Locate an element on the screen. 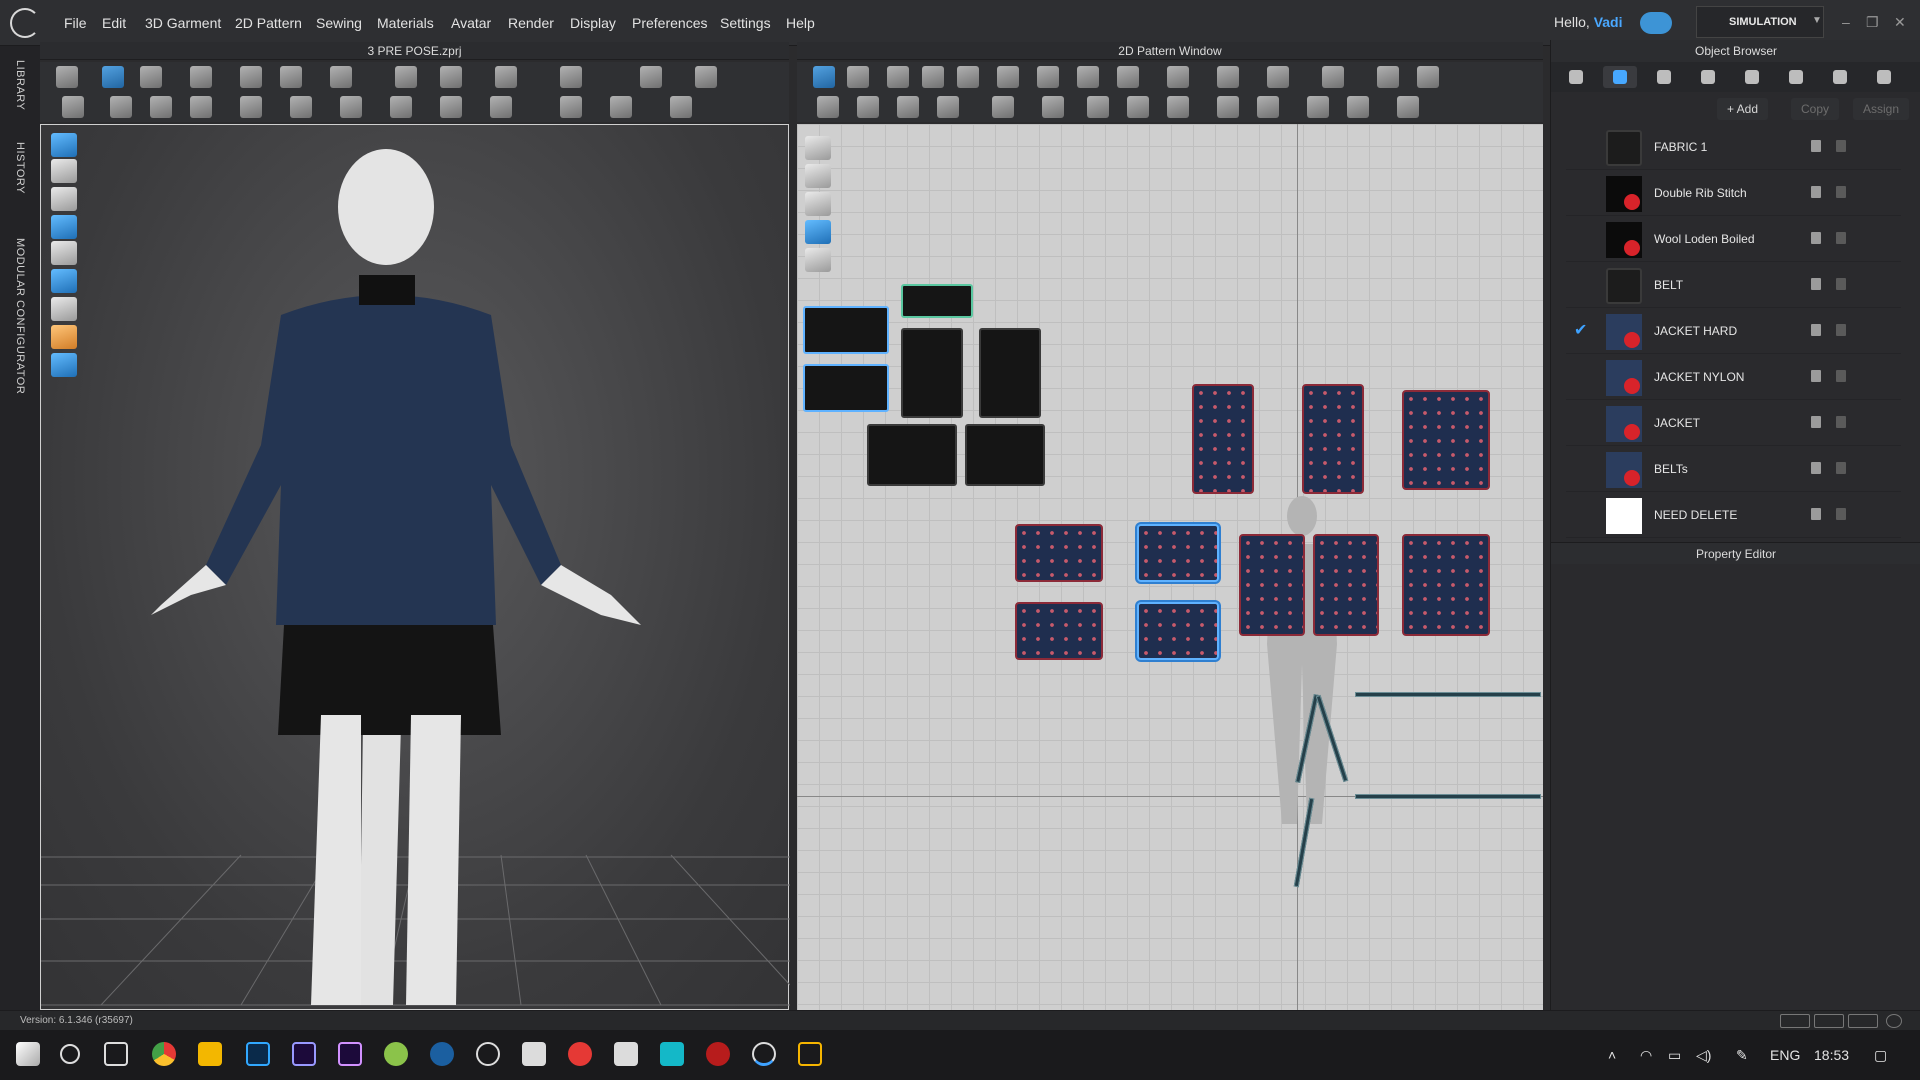 The image size is (1920, 1080). edit-sewing-icon is located at coordinates (251, 77).